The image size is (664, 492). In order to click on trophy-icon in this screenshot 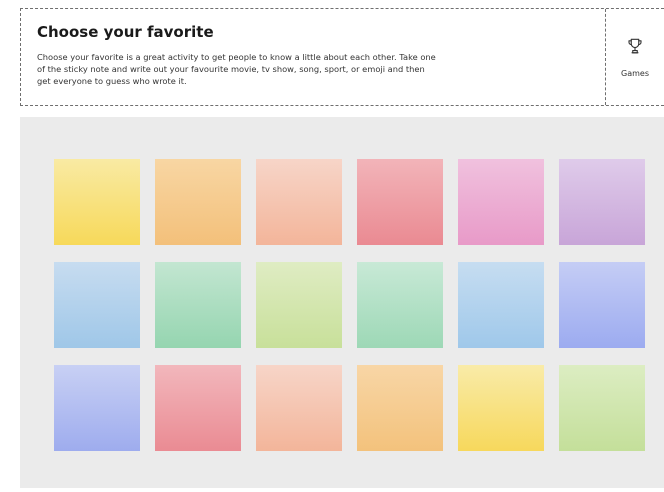, I will do `click(635, 46)`.